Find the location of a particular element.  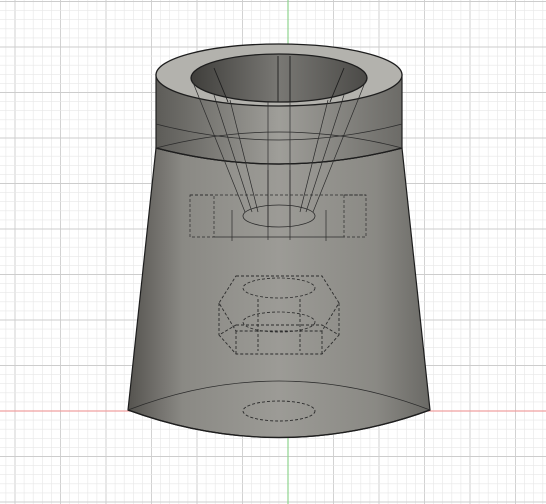

bore-opening is located at coordinates (279, 78).